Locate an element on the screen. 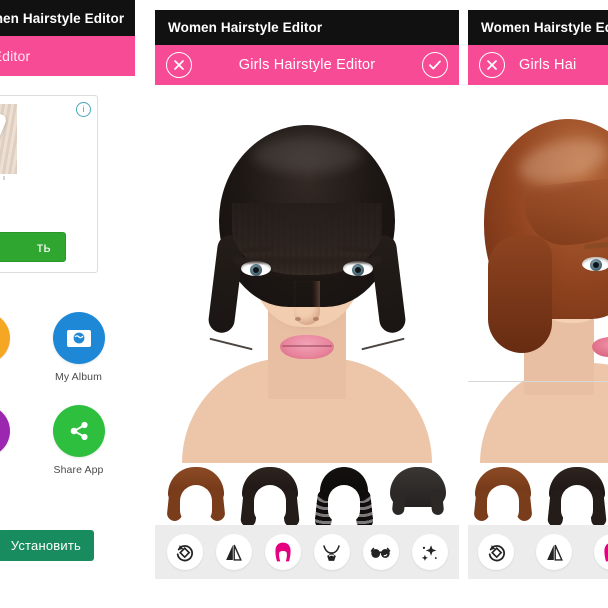 This screenshot has width=608, height=608. right-editor-toolbar is located at coordinates (538, 552).